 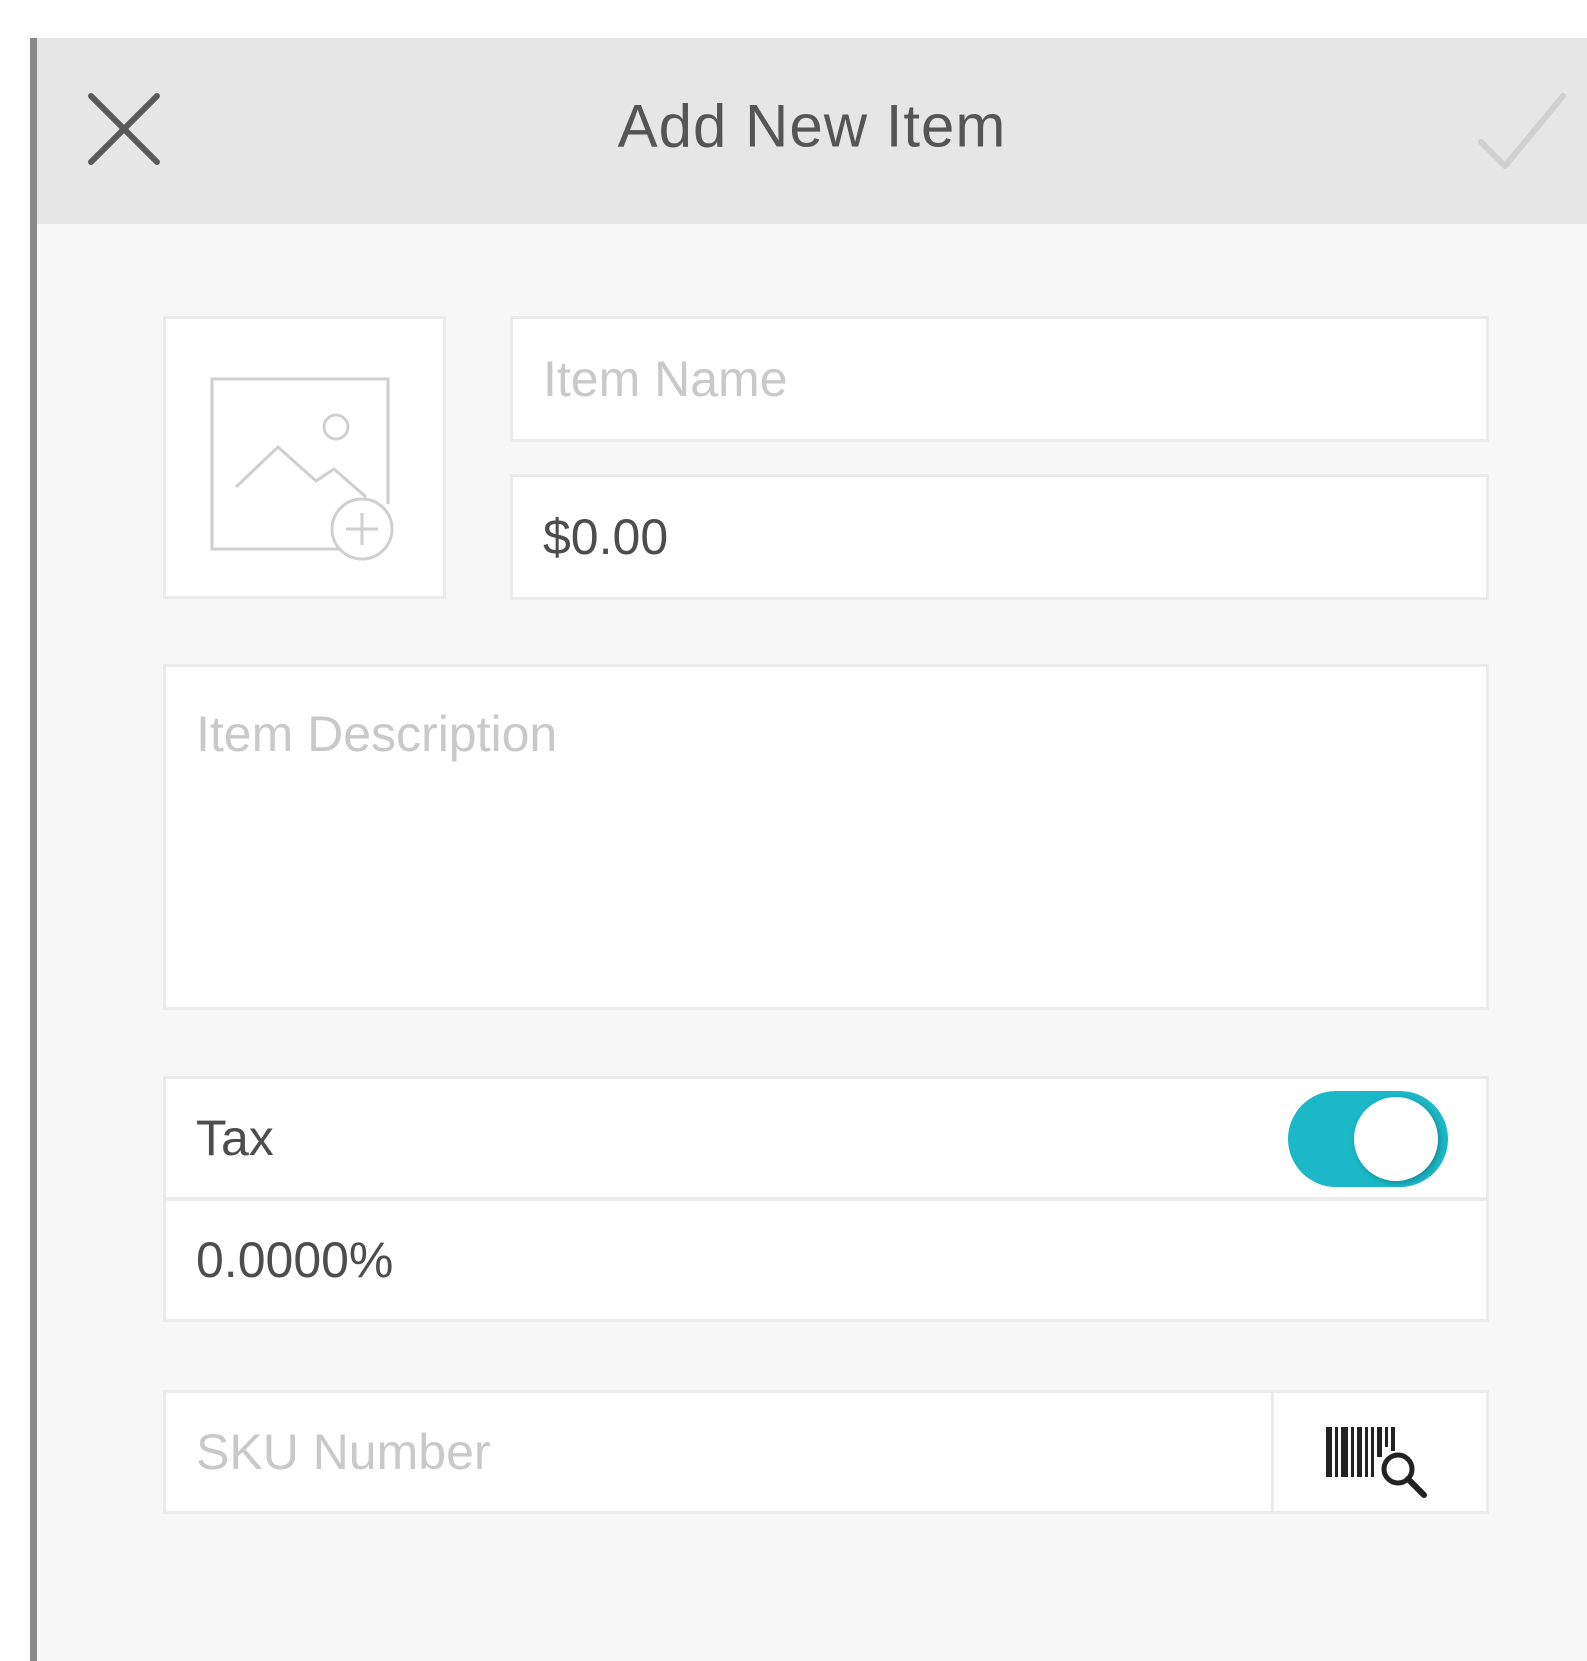 What do you see at coordinates (1522, 131) in the screenshot?
I see `checkmark-icon` at bounding box center [1522, 131].